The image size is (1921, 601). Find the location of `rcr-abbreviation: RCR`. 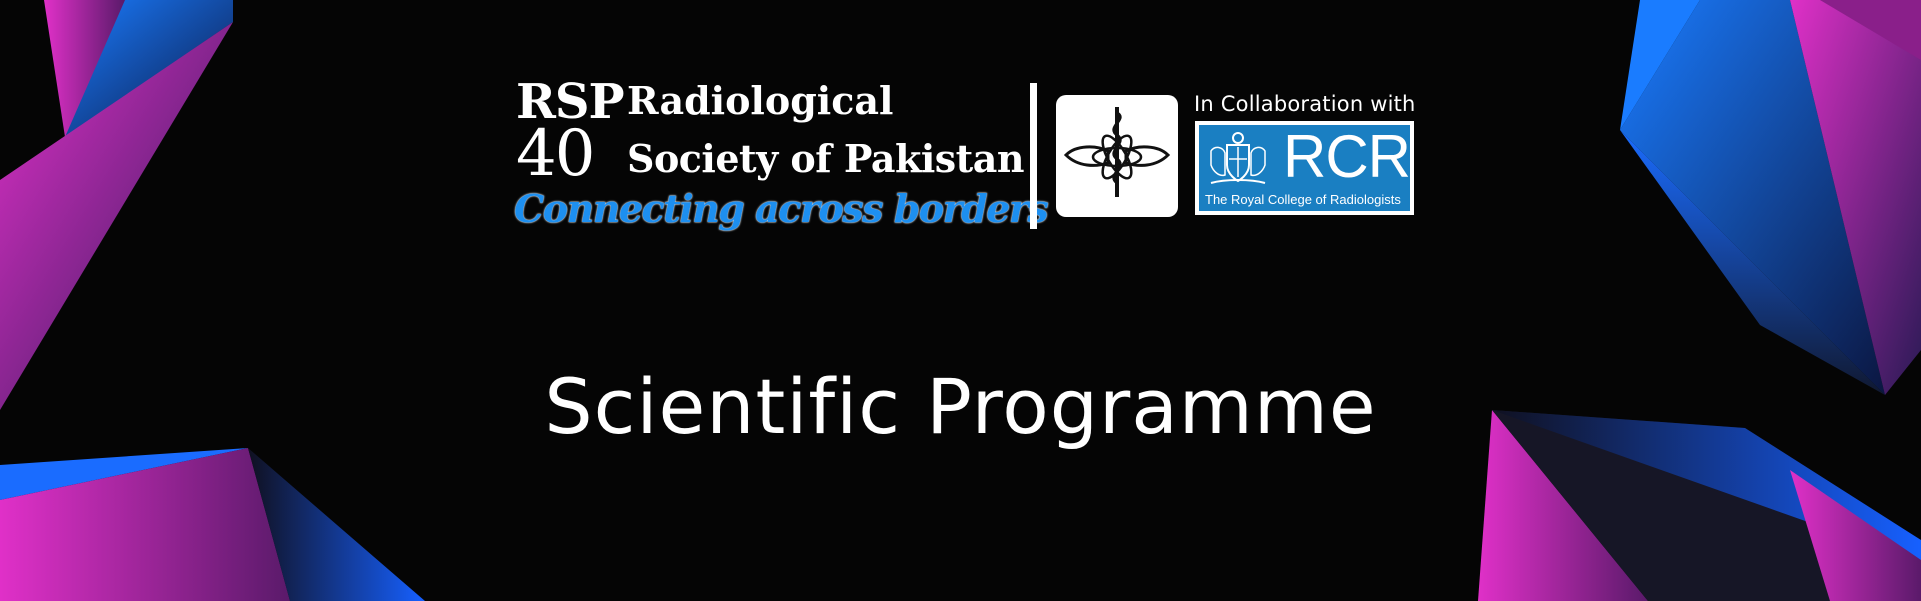

rcr-abbreviation: RCR is located at coordinates (1347, 156).